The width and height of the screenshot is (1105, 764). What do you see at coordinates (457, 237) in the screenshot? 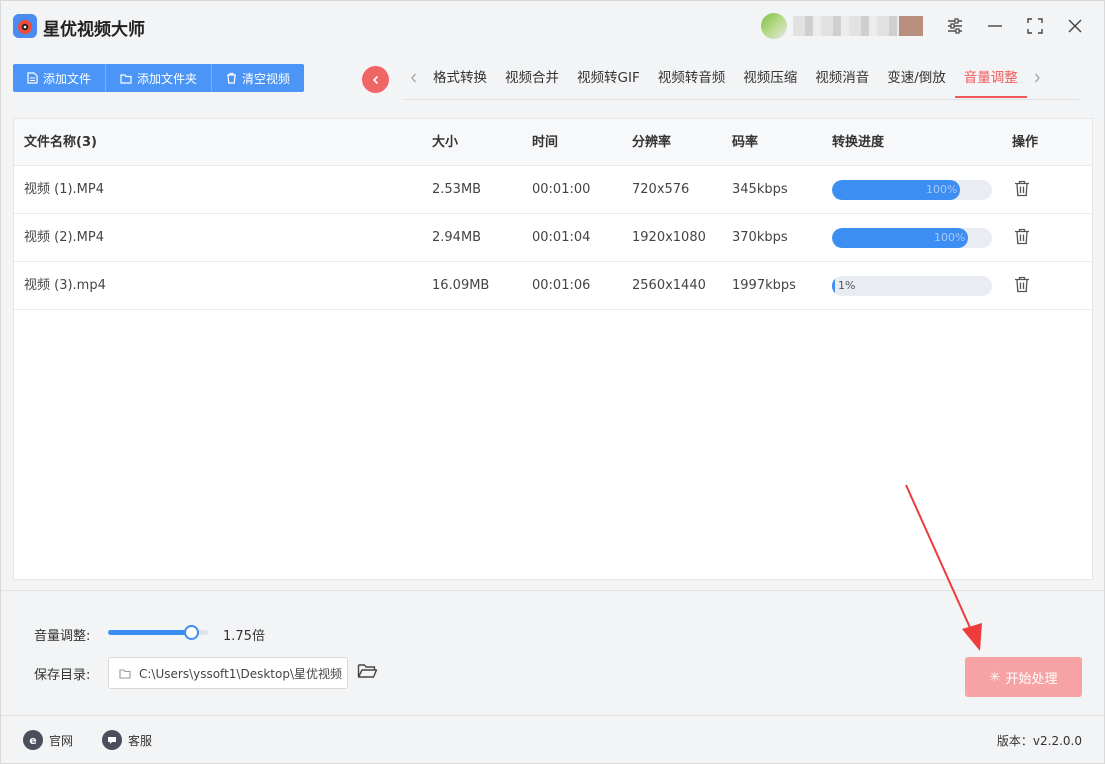
I see `file-size: 2.94MB` at bounding box center [457, 237].